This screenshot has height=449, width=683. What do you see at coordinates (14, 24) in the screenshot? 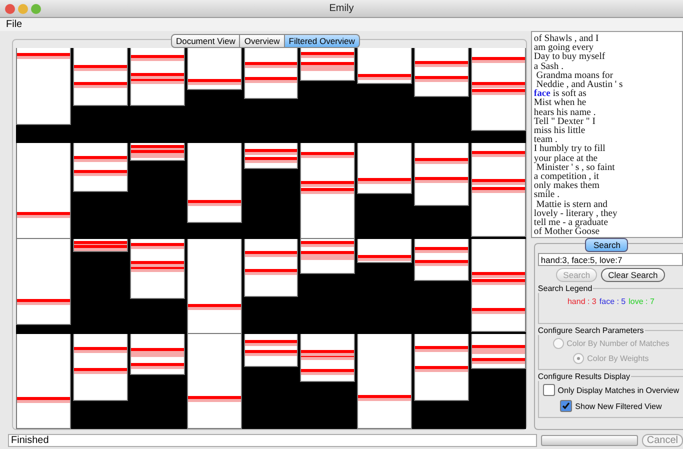
I see `menu-item: File` at bounding box center [14, 24].